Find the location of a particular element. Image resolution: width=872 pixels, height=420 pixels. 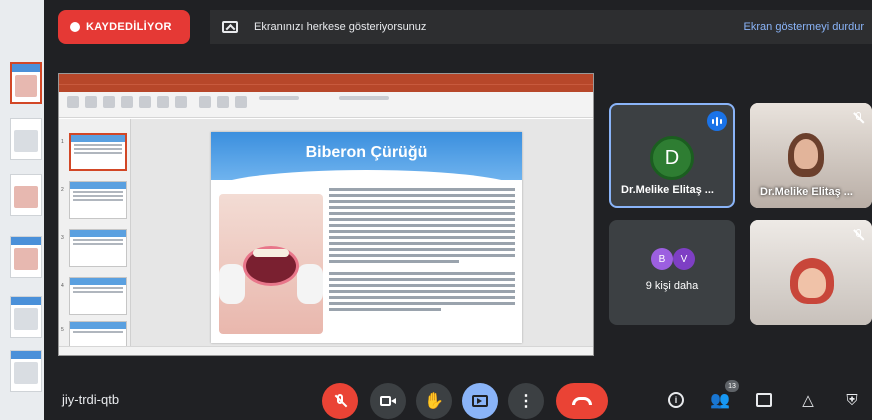

camera-toggle-button is located at coordinates (388, 401).